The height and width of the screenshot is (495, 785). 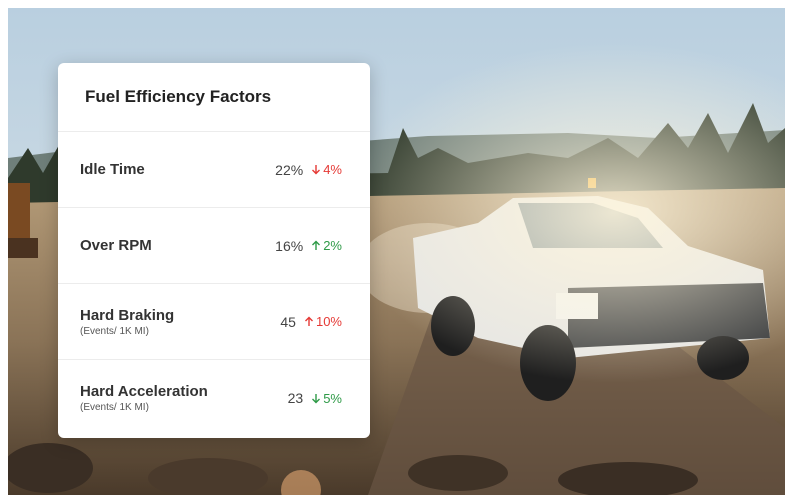 What do you see at coordinates (127, 315) in the screenshot?
I see `factor-label: Hard Braking` at bounding box center [127, 315].